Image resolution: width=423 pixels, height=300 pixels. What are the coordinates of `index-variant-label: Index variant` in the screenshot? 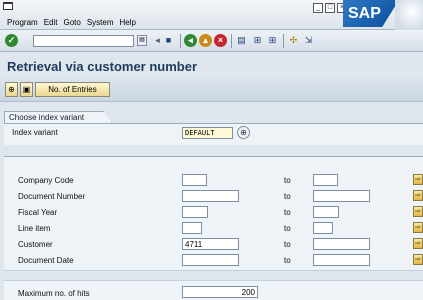 It's located at (35, 132).